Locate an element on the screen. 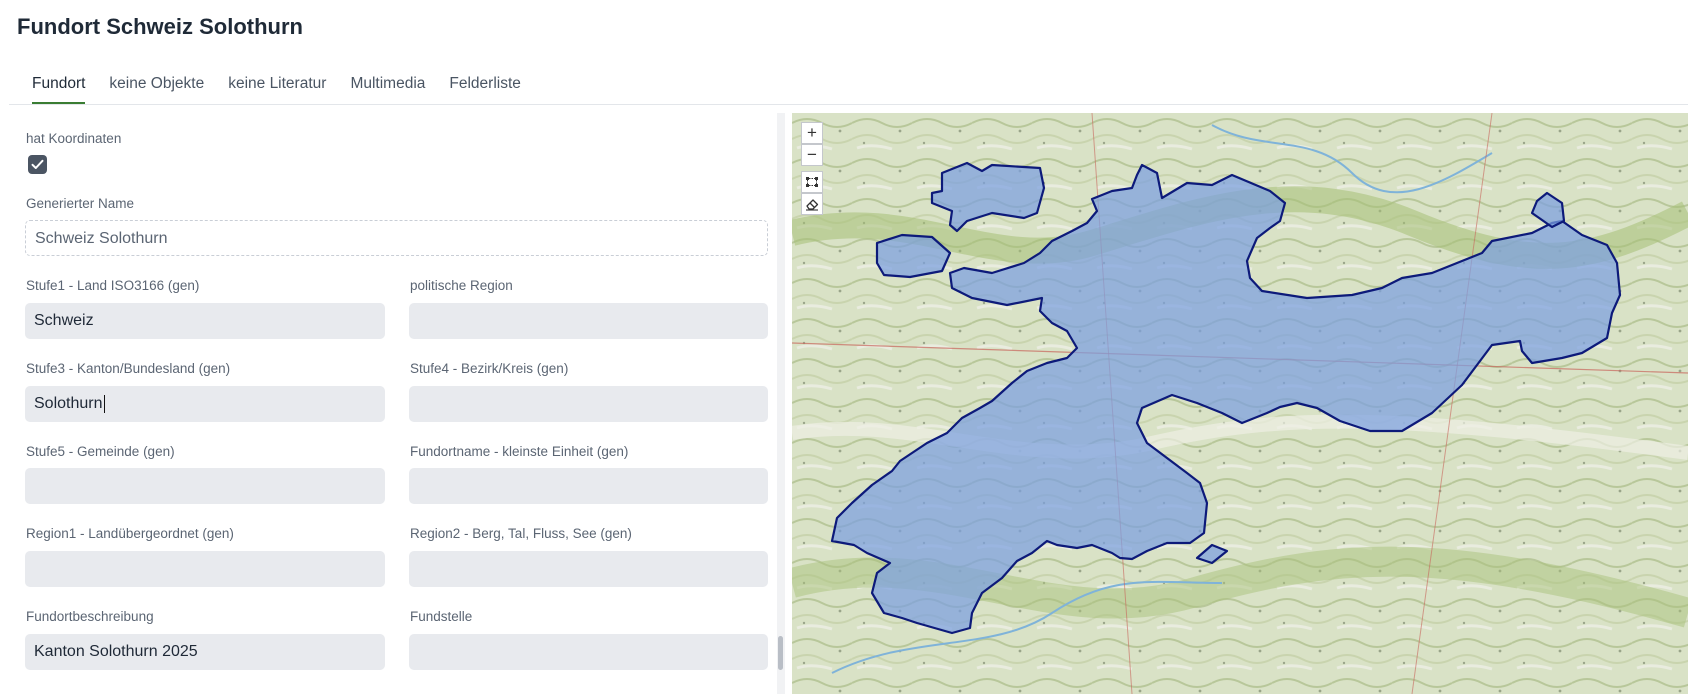  generated-name-label: Generierter Name is located at coordinates (80, 203).